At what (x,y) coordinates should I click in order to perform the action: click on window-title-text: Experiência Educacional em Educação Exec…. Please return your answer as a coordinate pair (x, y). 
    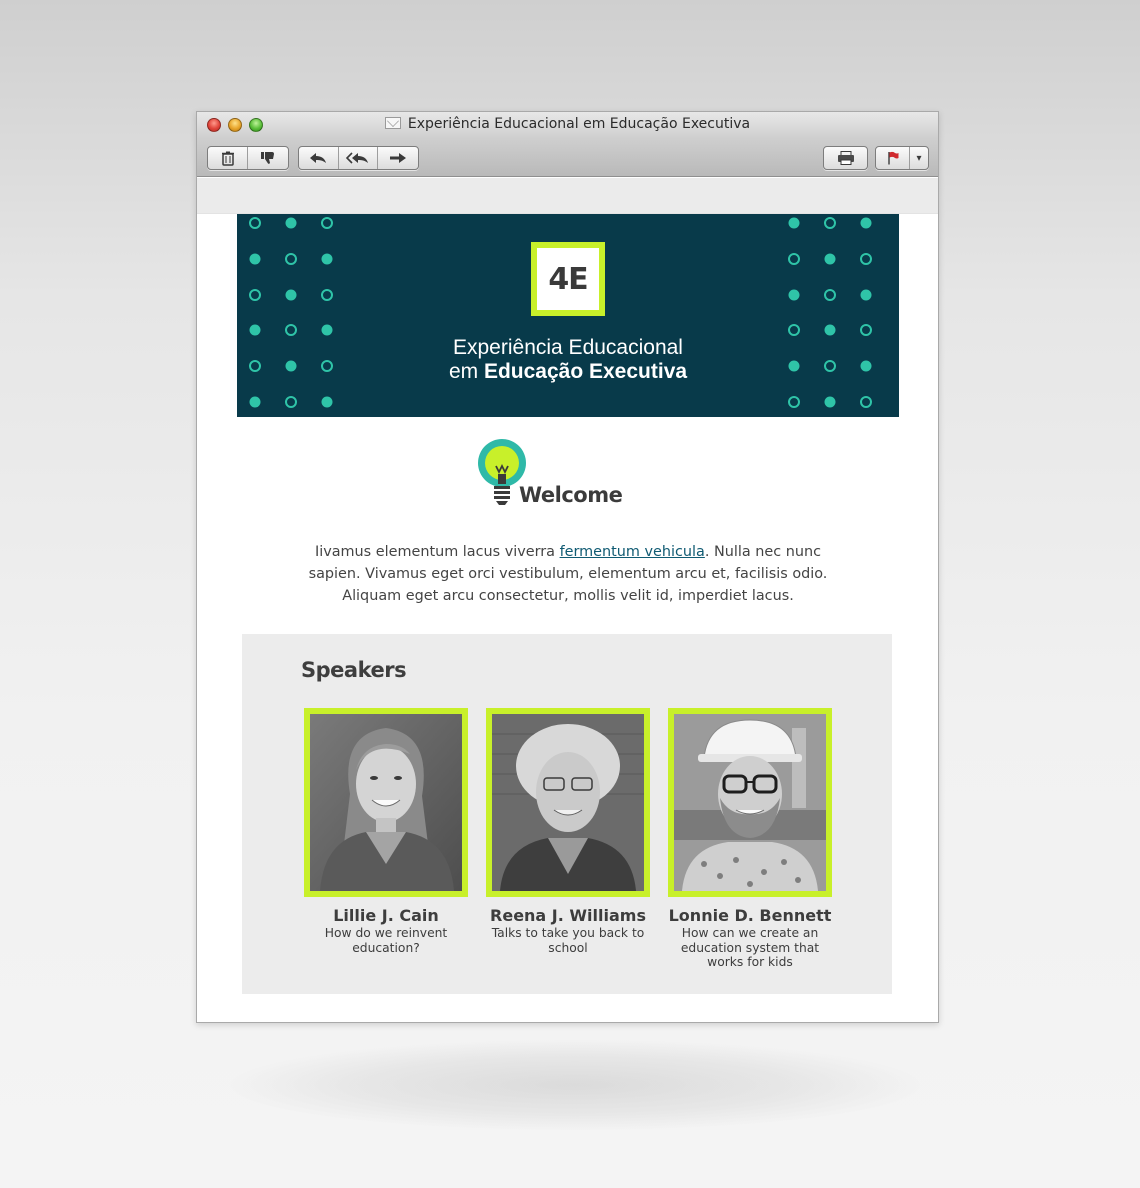
    Looking at the image, I should click on (579, 124).